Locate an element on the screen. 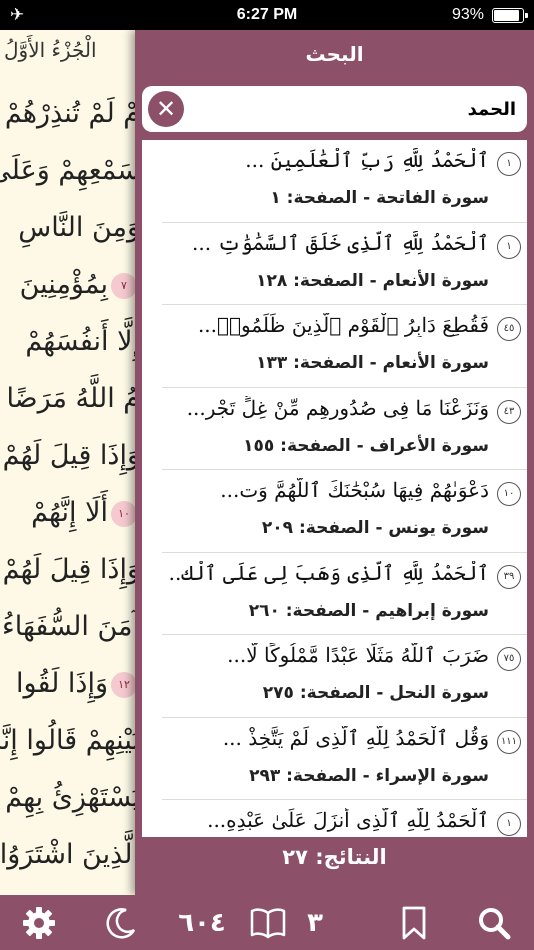 The height and width of the screenshot is (950, 534). battery-icon is located at coordinates (510, 15).